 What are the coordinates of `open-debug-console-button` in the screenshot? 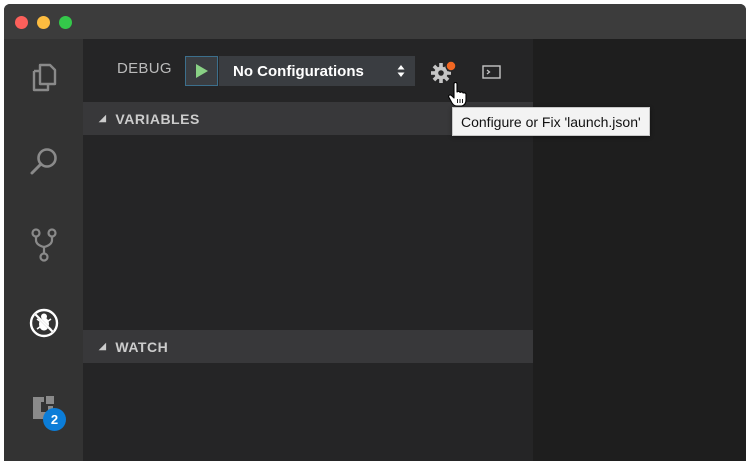 It's located at (492, 72).